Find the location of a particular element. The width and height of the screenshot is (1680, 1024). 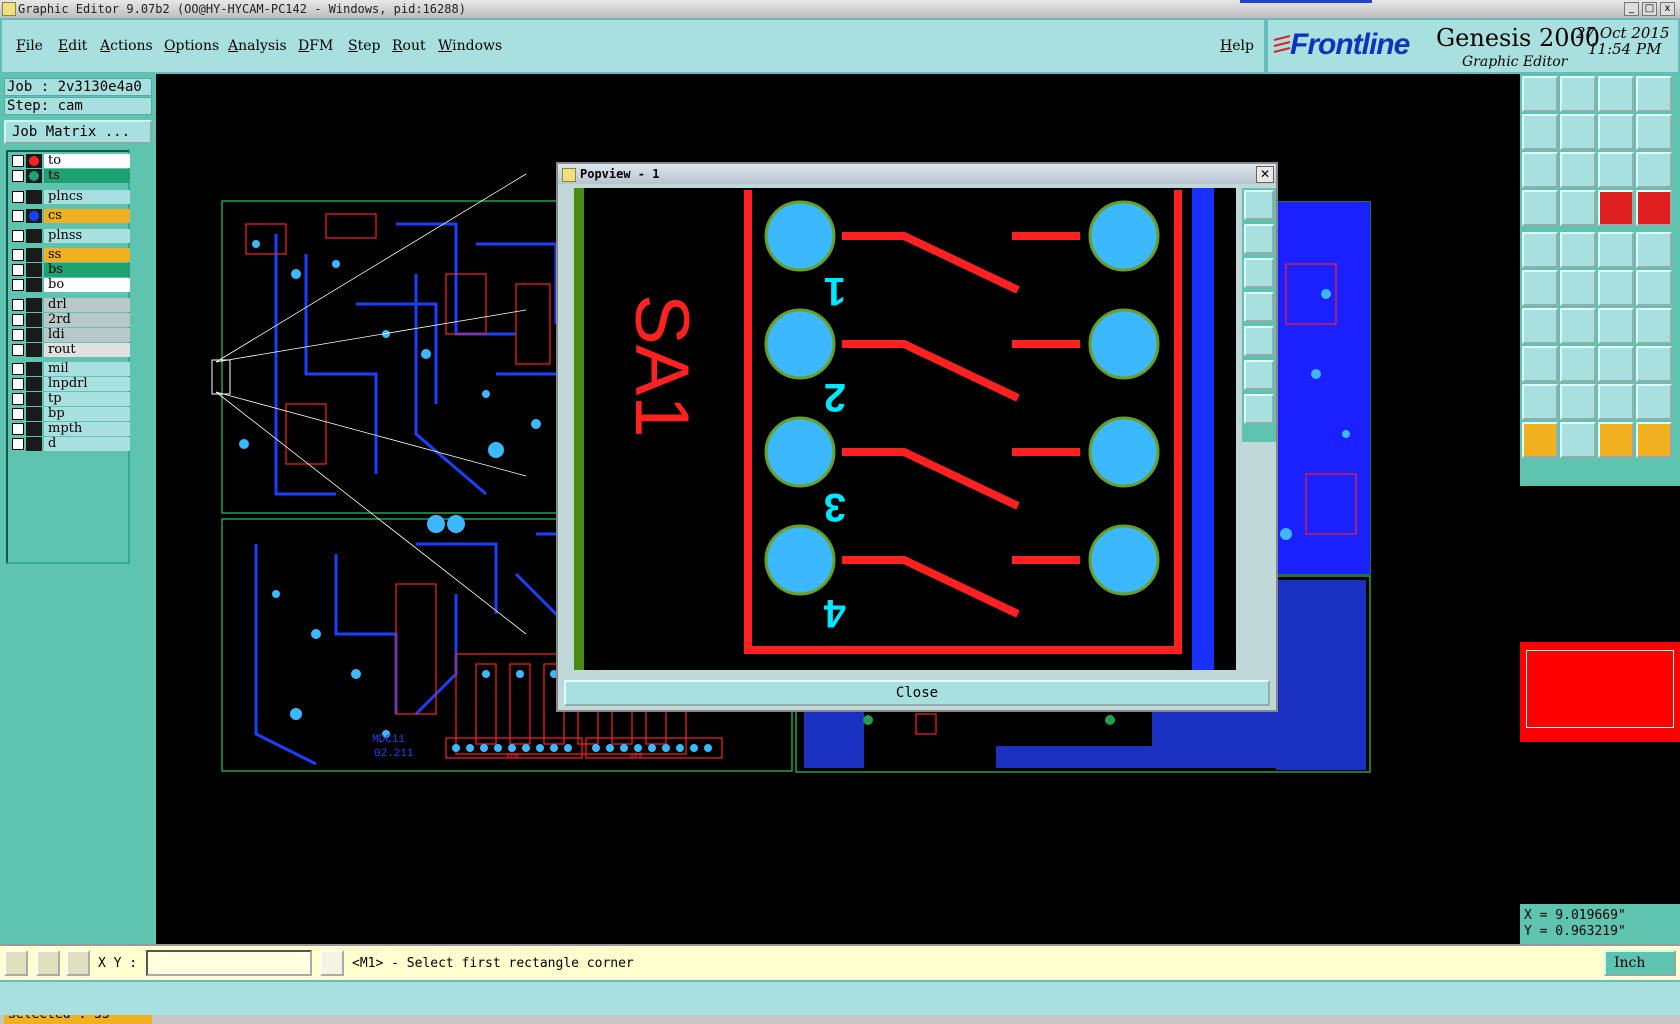

layer-name: plnss is located at coordinates (87, 236).